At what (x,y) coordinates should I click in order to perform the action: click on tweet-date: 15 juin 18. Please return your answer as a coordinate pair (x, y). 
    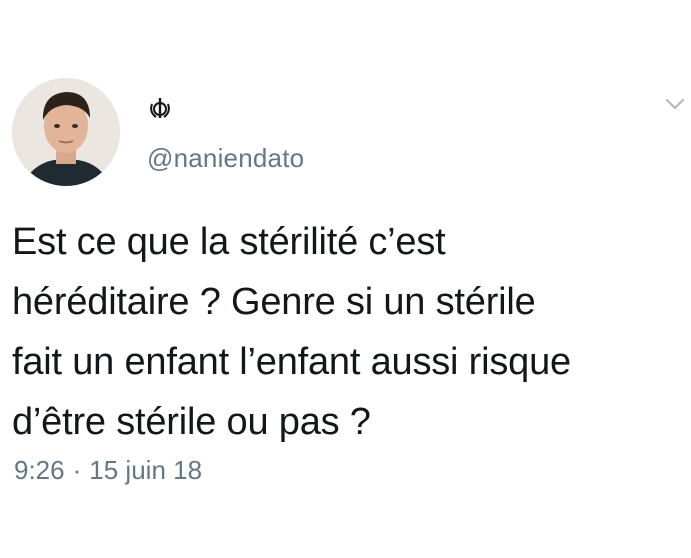
    Looking at the image, I should click on (146, 470).